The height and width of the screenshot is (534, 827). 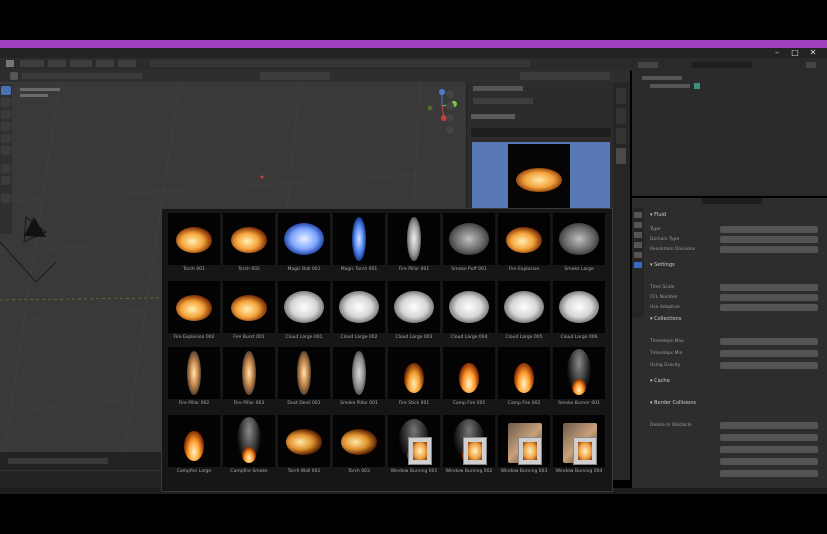 I want to click on add-cube-tool-icon, so click(x=6, y=198).